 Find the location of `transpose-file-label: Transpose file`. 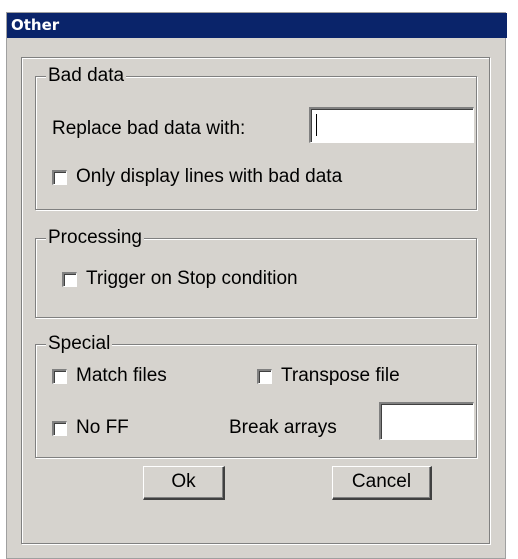

transpose-file-label: Transpose file is located at coordinates (340, 375).